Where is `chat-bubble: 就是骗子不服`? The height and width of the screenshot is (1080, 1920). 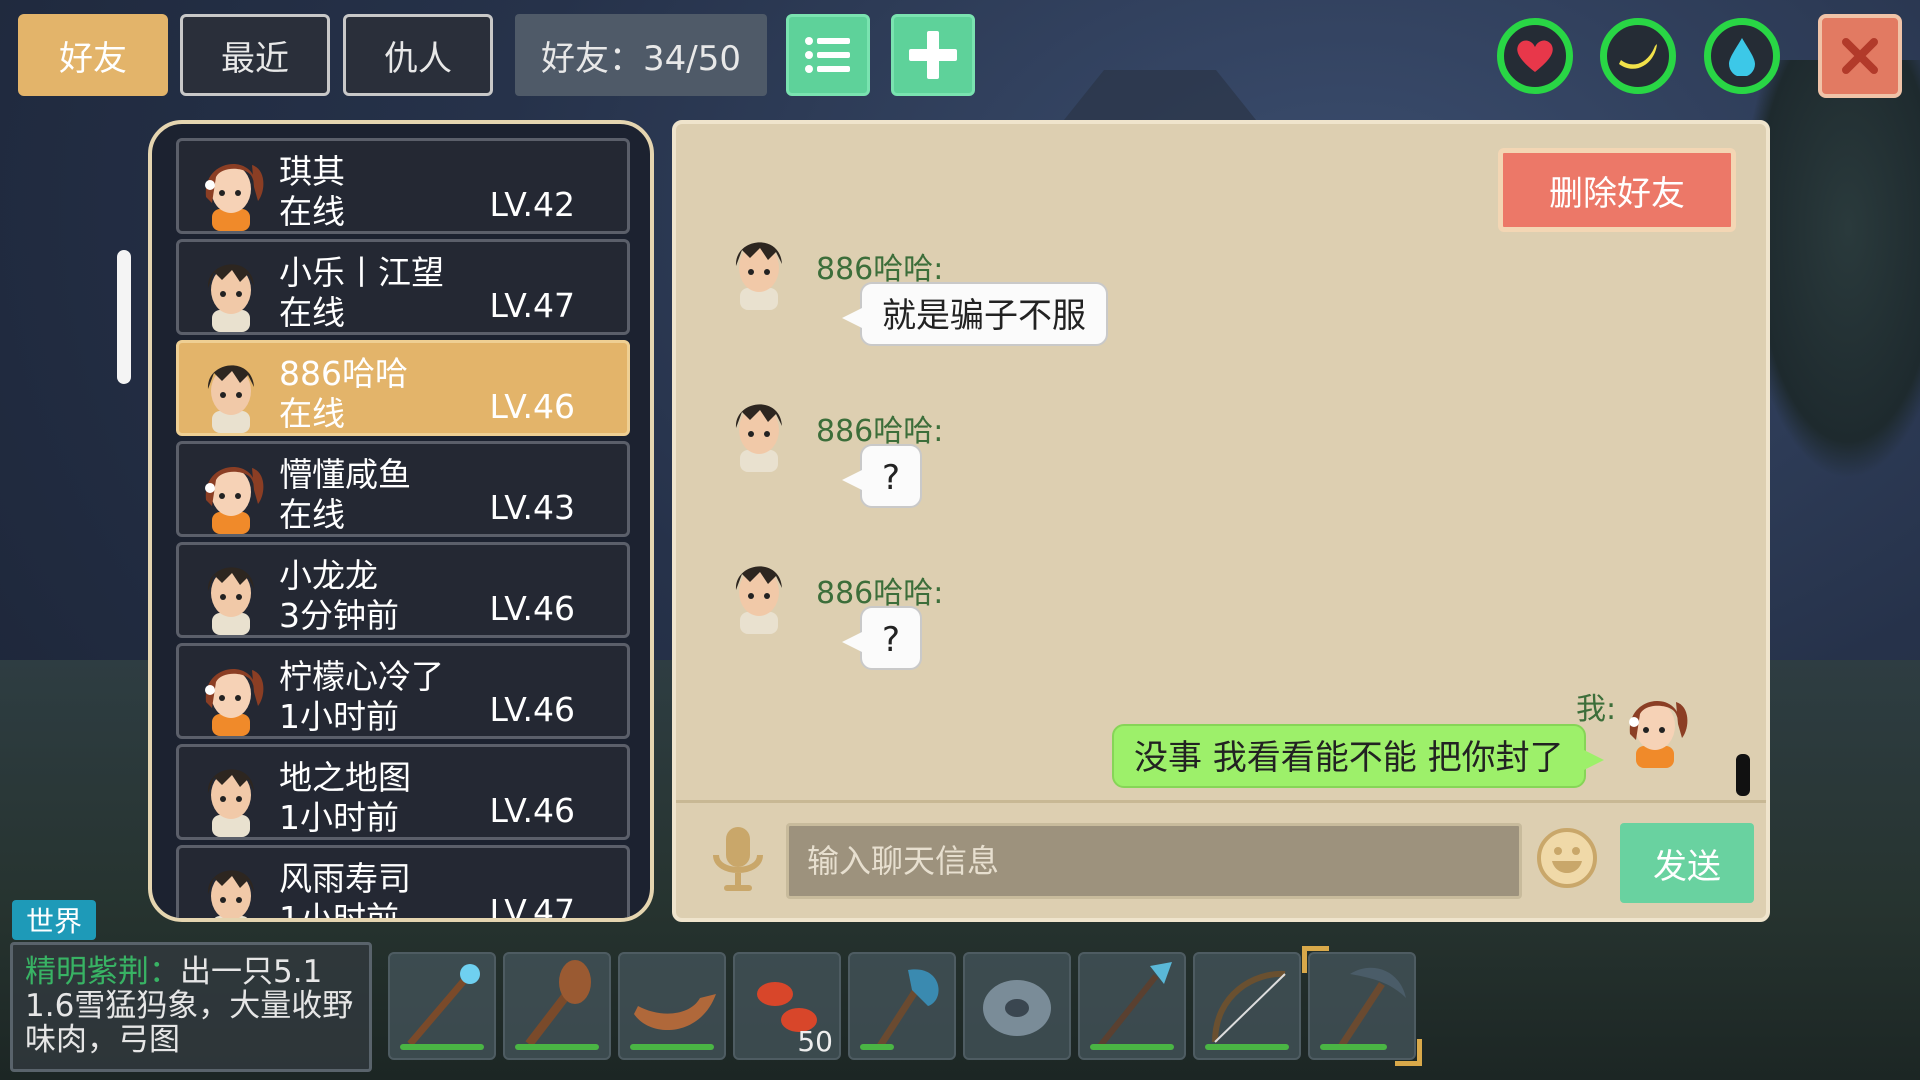 chat-bubble: 就是骗子不服 is located at coordinates (975, 314).